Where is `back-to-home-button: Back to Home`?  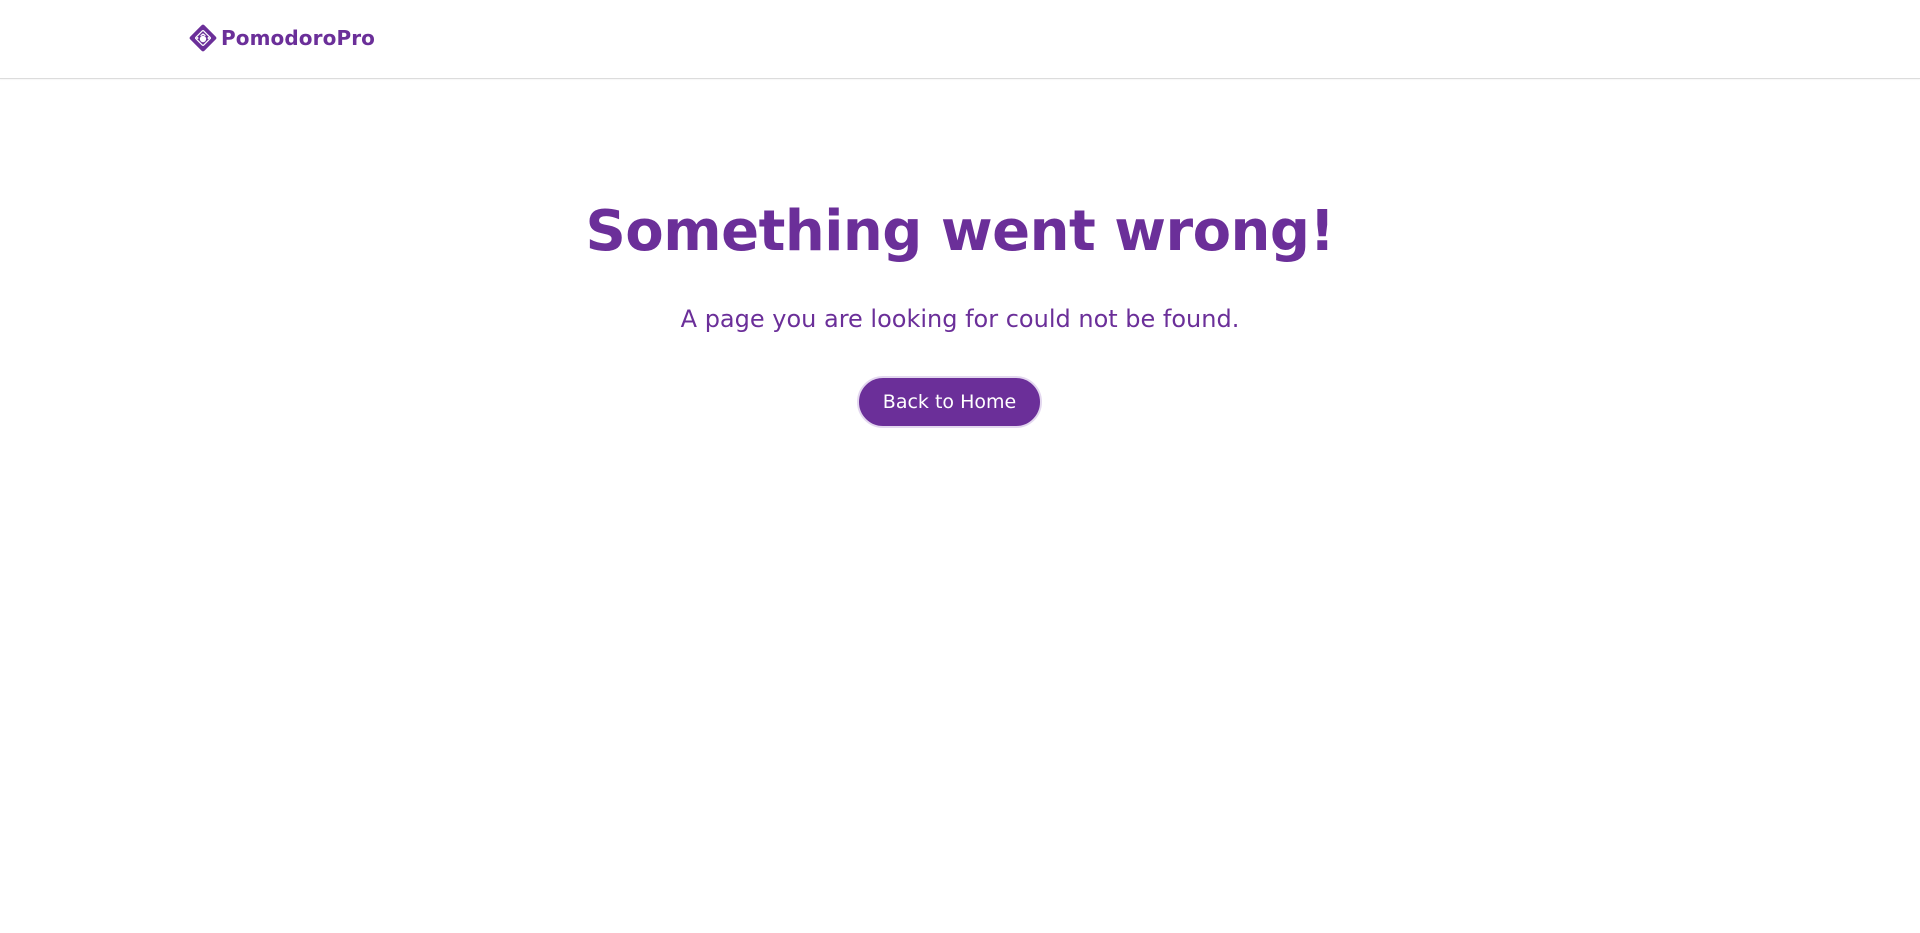
back-to-home-button: Back to Home is located at coordinates (949, 402).